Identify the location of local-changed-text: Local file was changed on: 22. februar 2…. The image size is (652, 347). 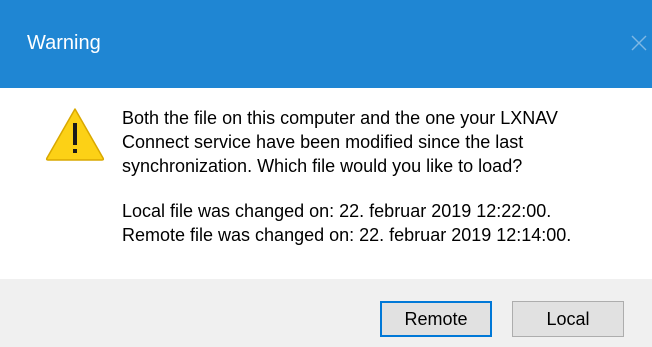
(337, 211).